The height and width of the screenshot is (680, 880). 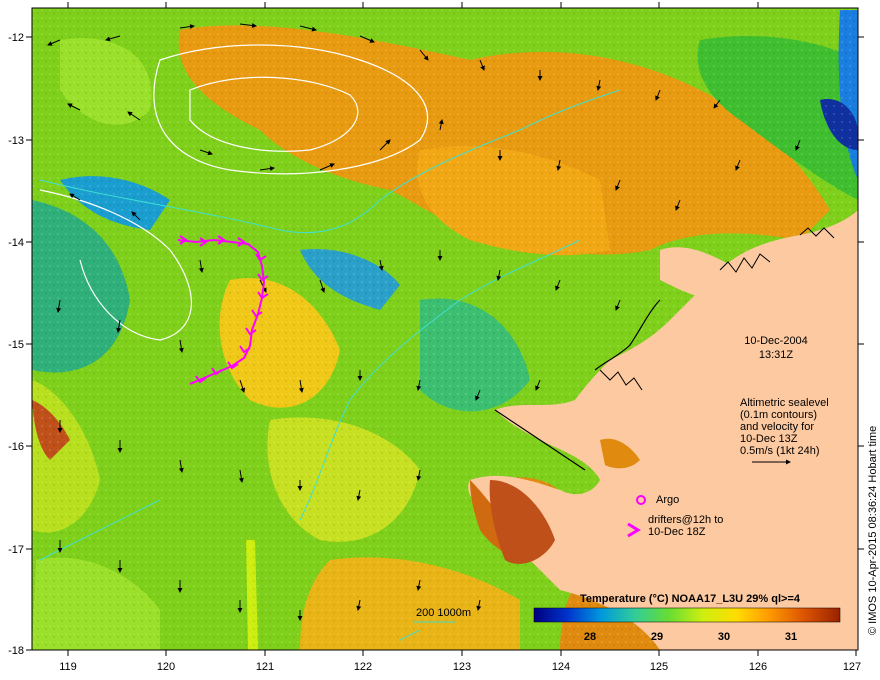 I want to click on map-date: 10-Dec-2004, so click(x=776, y=341).